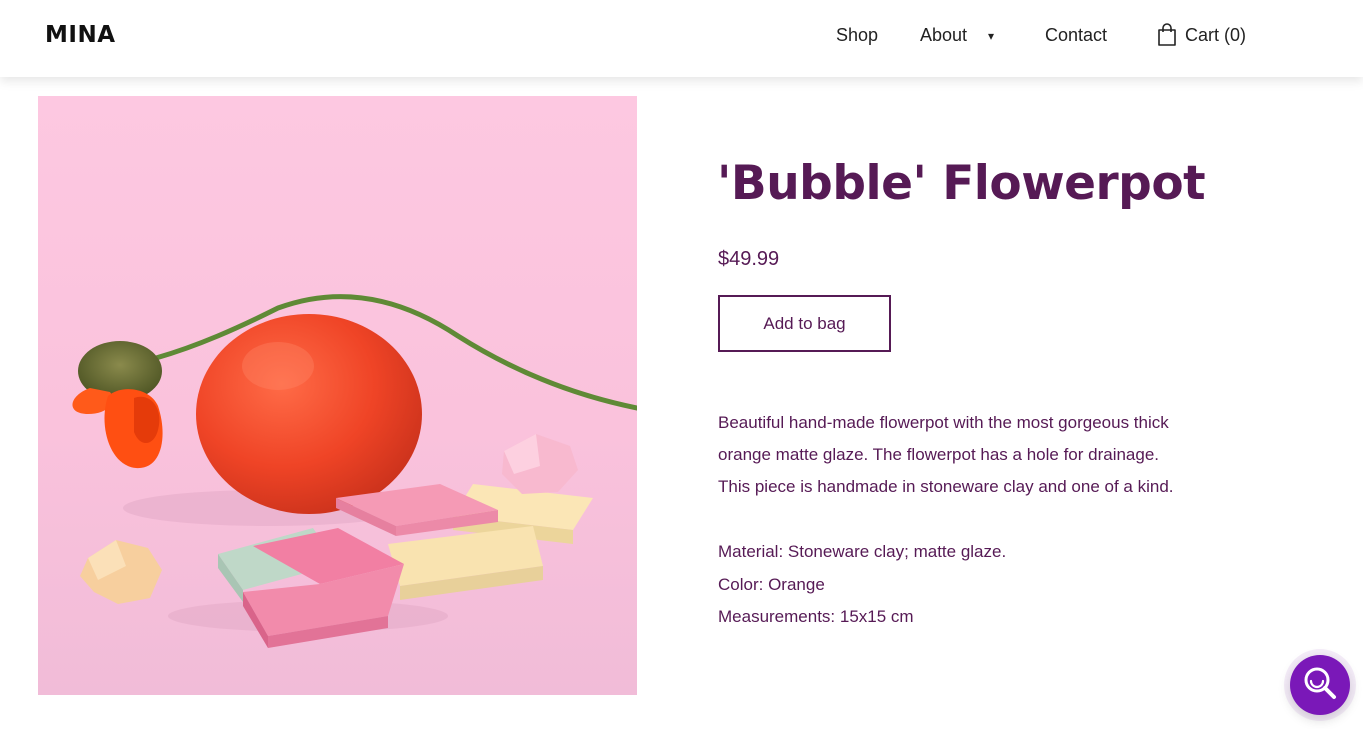  I want to click on nav-about: About, so click(943, 35).